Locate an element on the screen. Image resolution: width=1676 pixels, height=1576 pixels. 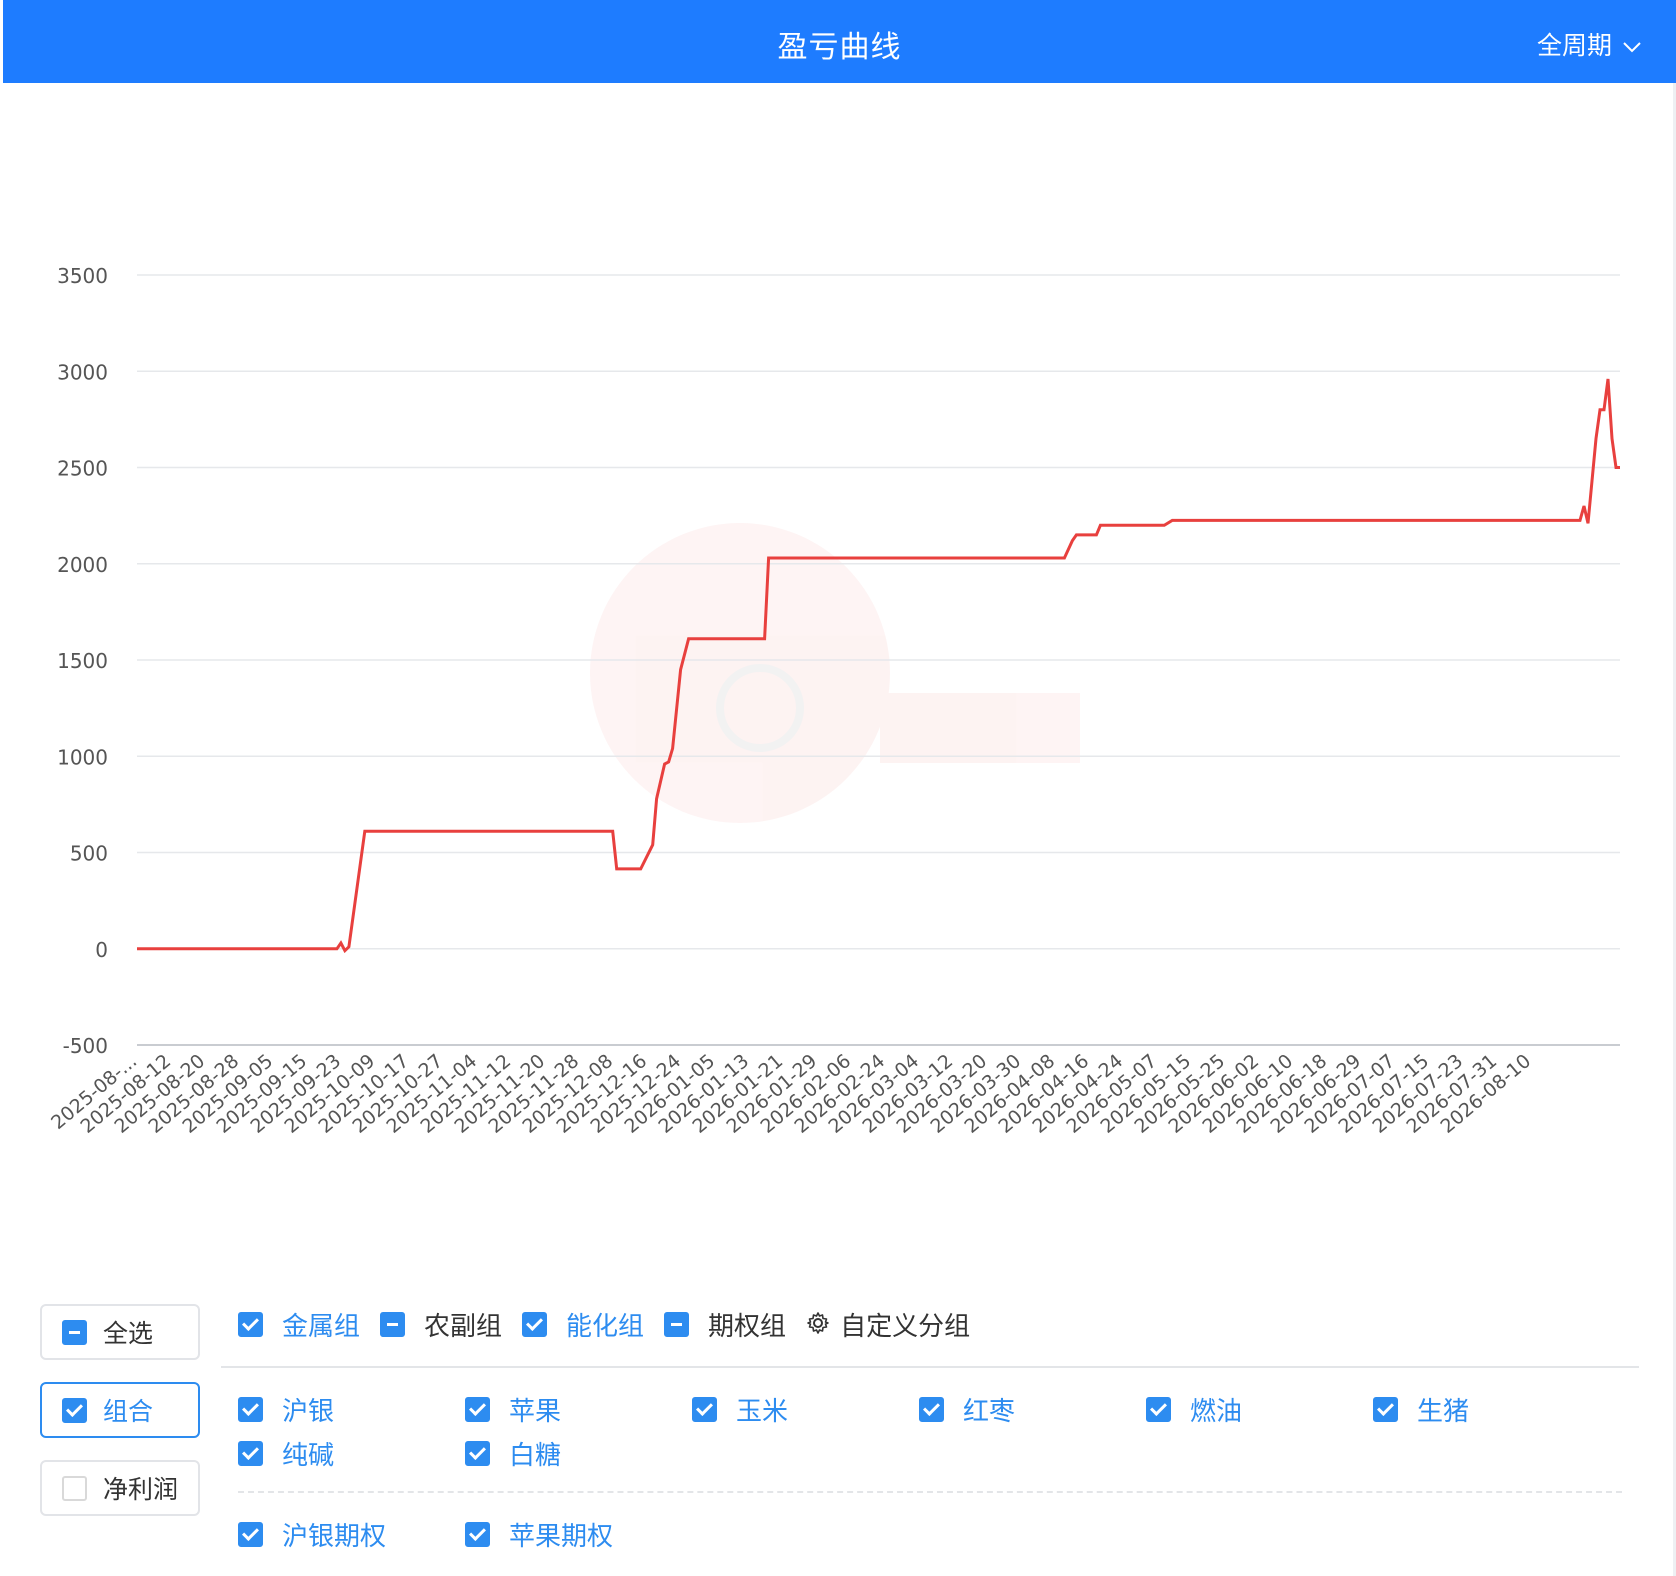
y-tick-label: 1500 is located at coordinates (82, 661).